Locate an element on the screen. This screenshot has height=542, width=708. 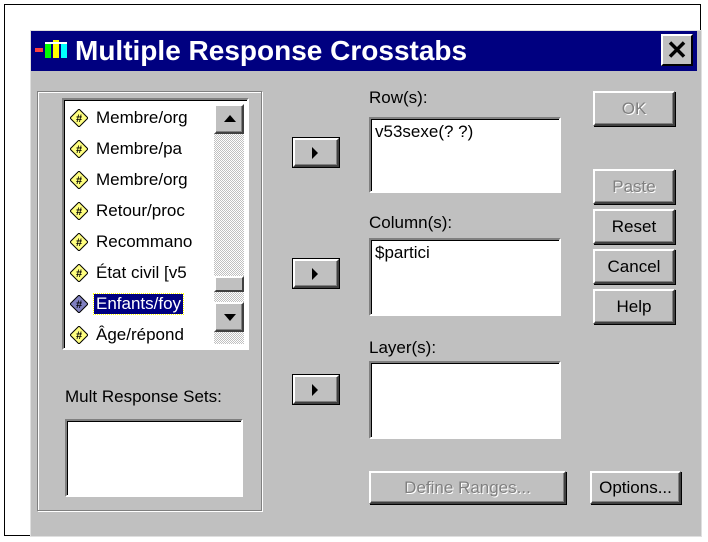
columns-label: Column(s): is located at coordinates (411, 222).